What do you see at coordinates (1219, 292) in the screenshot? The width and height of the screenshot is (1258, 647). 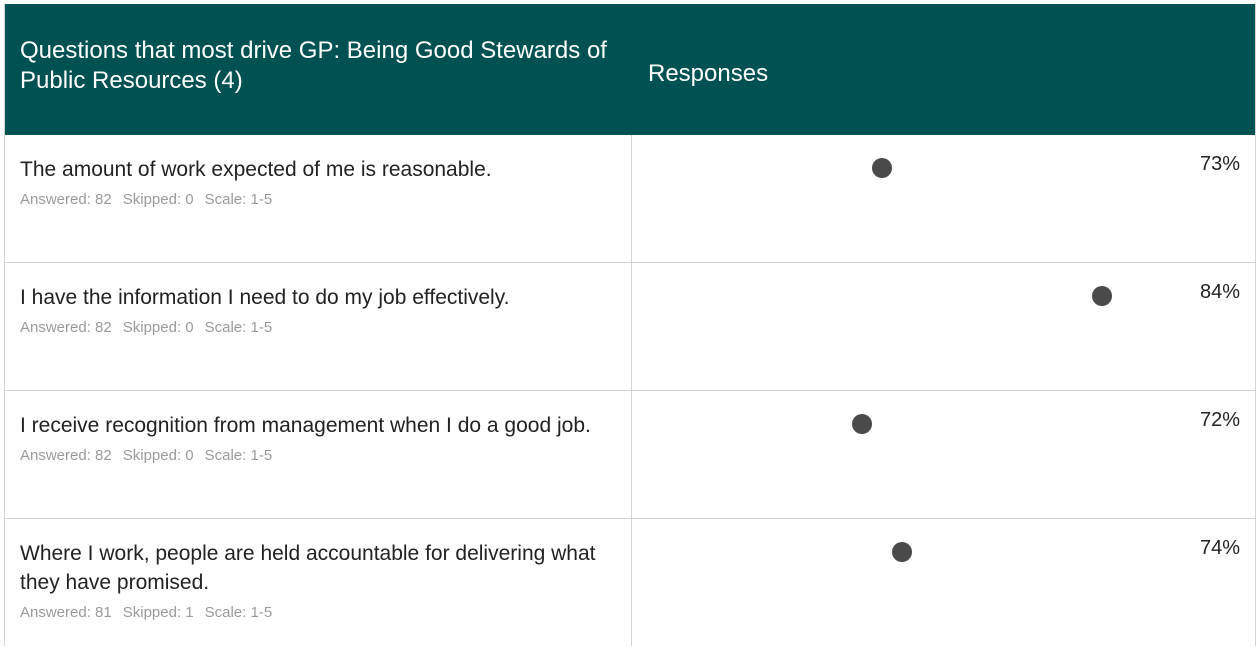 I see `response-percent: 84%` at bounding box center [1219, 292].